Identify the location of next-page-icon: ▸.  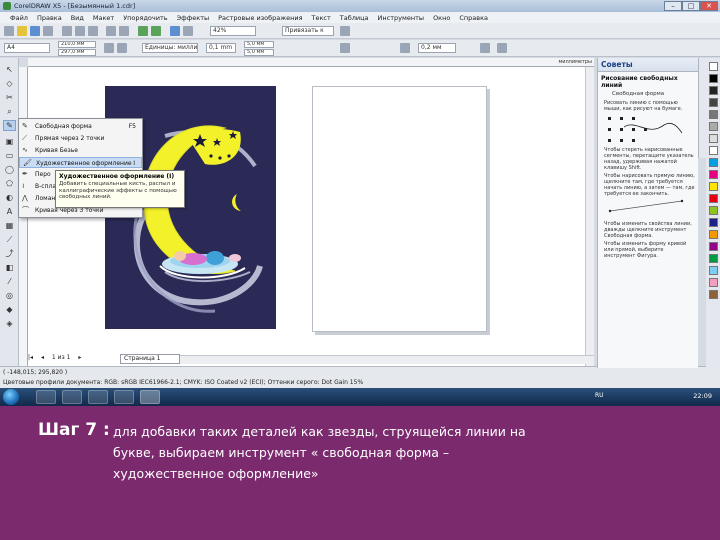
(79, 357).